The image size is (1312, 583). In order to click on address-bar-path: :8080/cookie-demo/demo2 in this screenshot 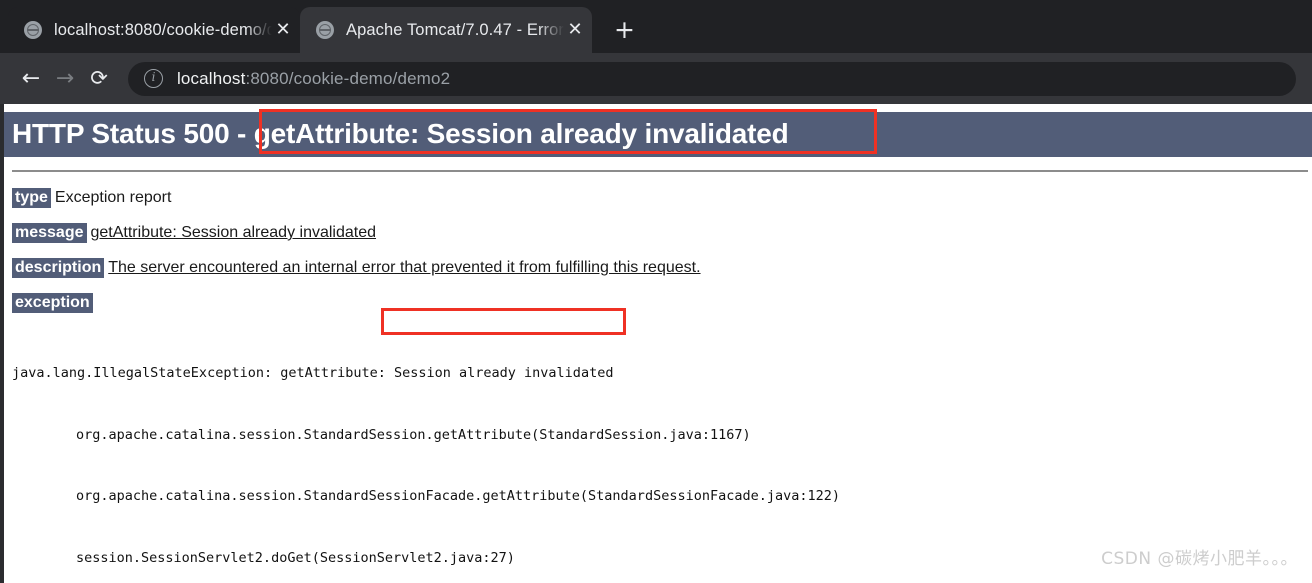, I will do `click(348, 78)`.